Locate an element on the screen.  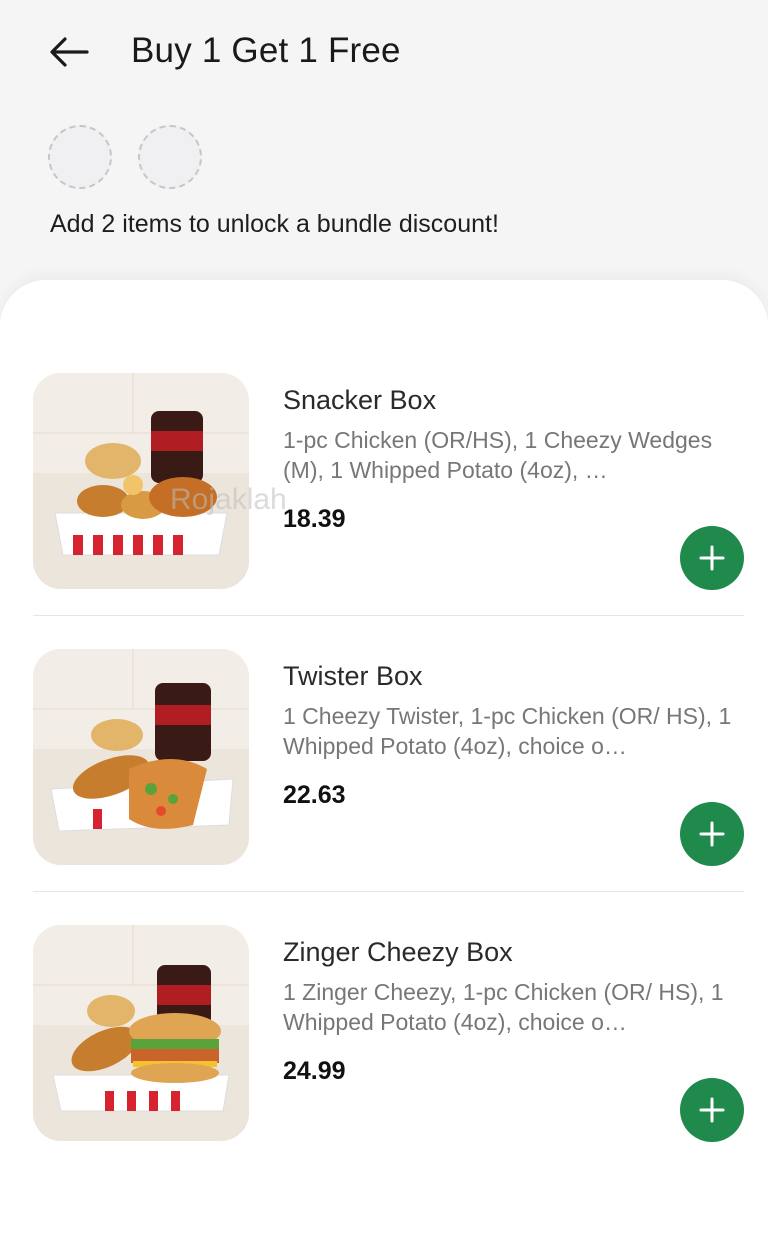
item-name: Snacker Box is located at coordinates (360, 400).